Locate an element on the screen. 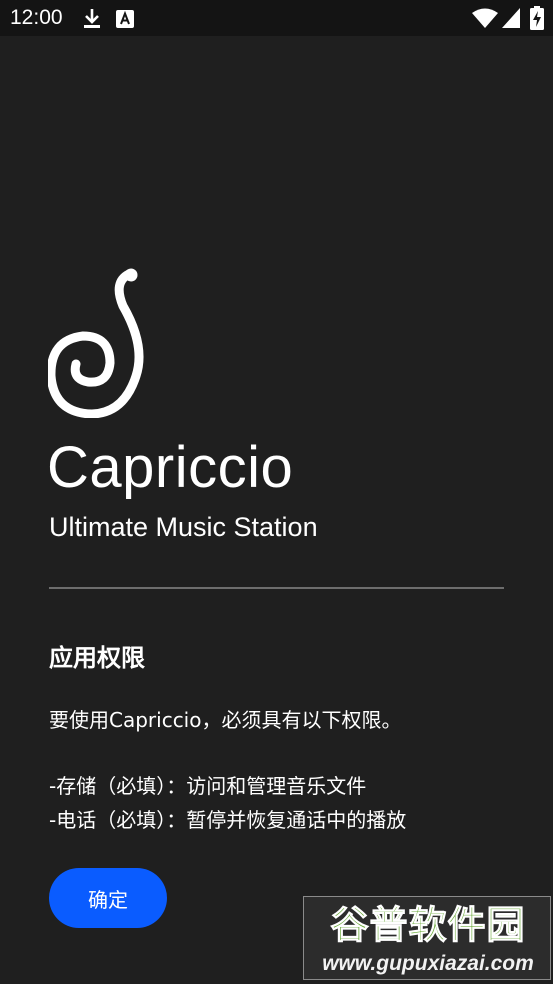 The width and height of the screenshot is (553, 984). permissions-title: 应用权限 is located at coordinates (97, 658).